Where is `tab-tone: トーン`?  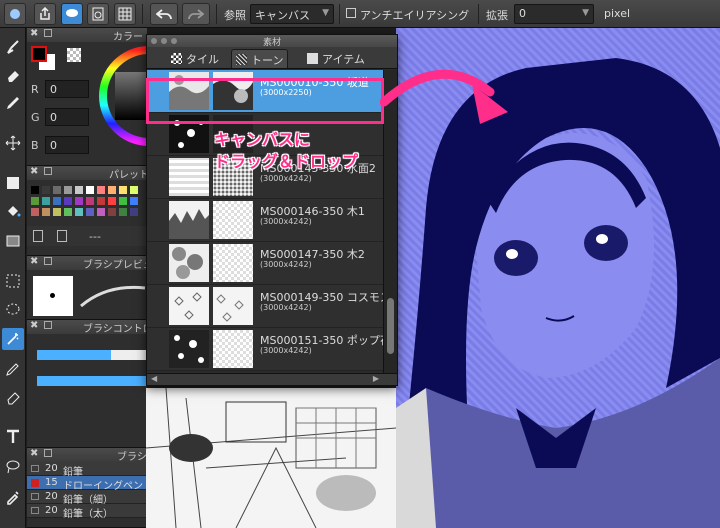 tab-tone: トーン is located at coordinates (260, 58).